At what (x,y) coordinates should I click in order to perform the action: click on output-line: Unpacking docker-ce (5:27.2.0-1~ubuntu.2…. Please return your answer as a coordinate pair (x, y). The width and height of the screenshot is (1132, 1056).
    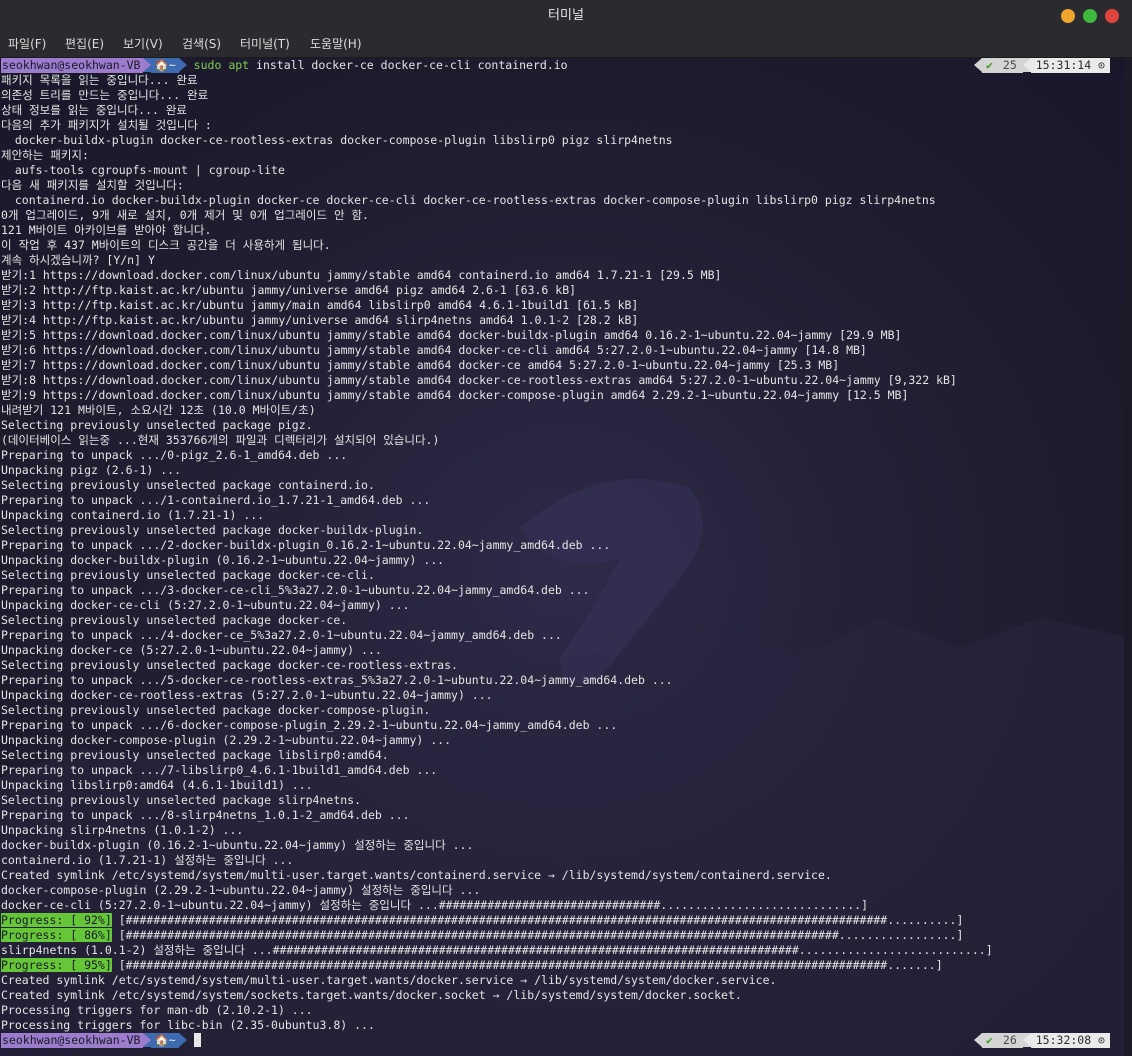
    Looking at the image, I should click on (191, 650).